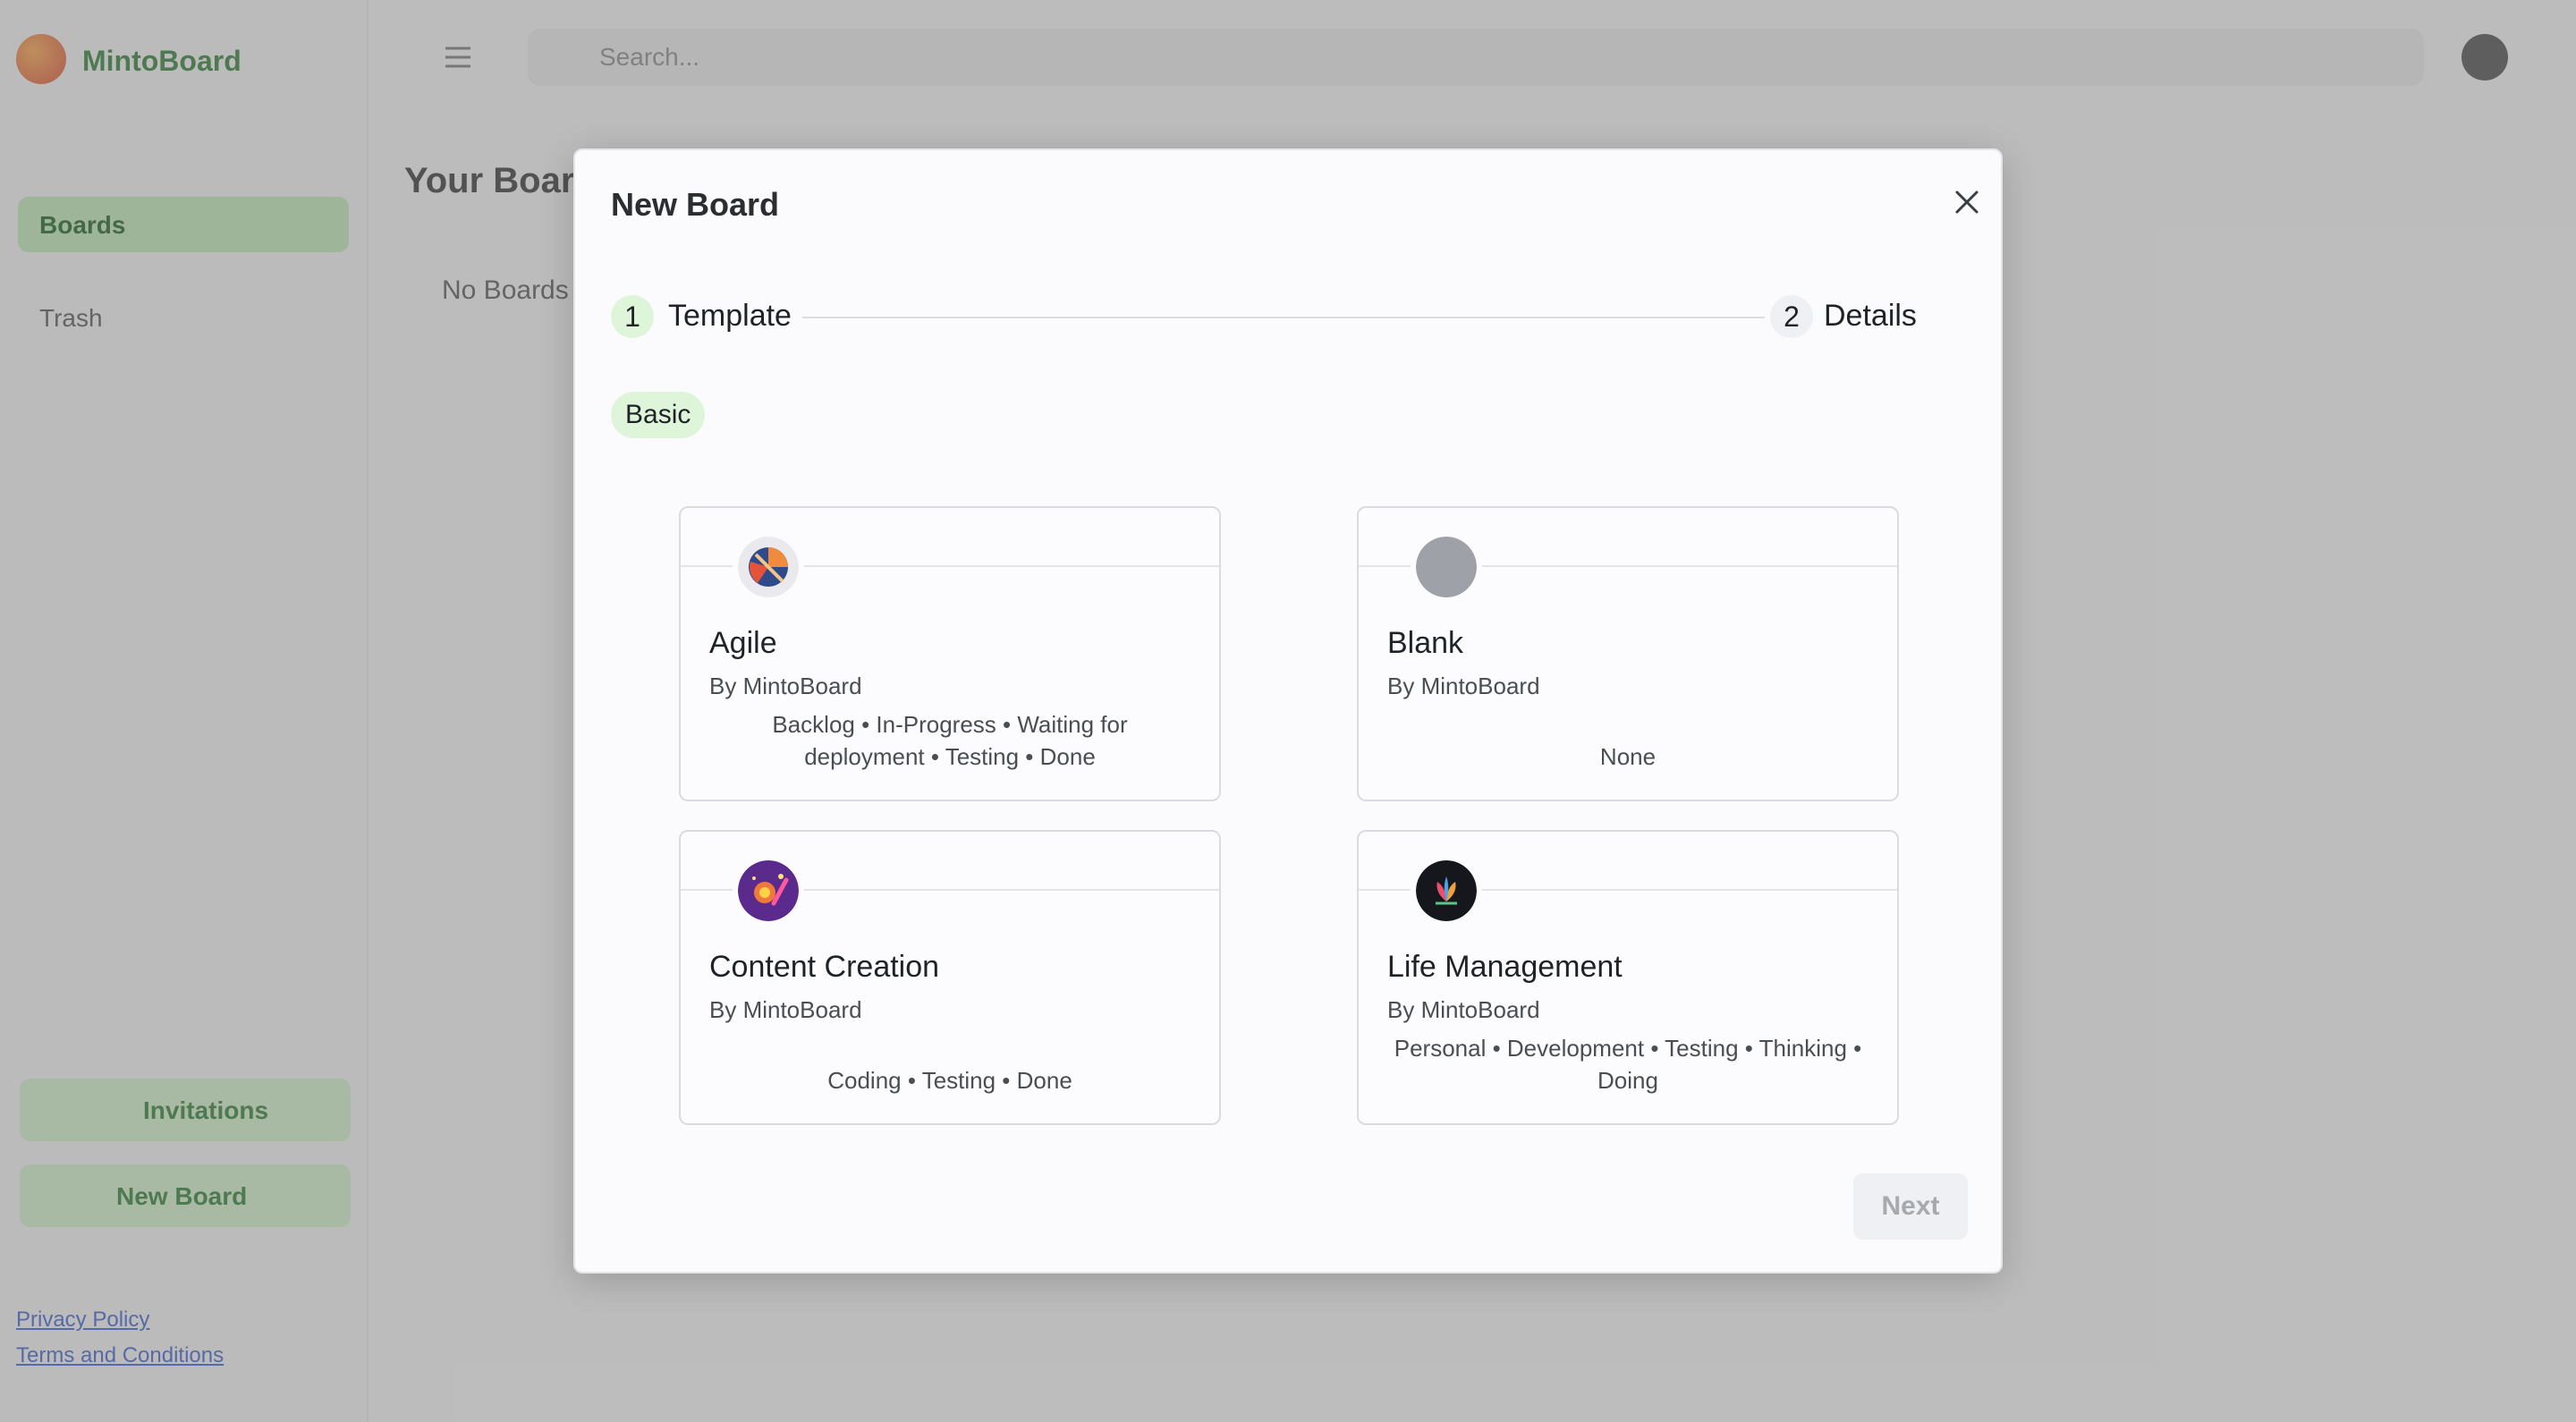 Image resolution: width=2576 pixels, height=1422 pixels. What do you see at coordinates (1628, 653) in the screenshot?
I see `template-card-blank: Blank By MintoBoard None` at bounding box center [1628, 653].